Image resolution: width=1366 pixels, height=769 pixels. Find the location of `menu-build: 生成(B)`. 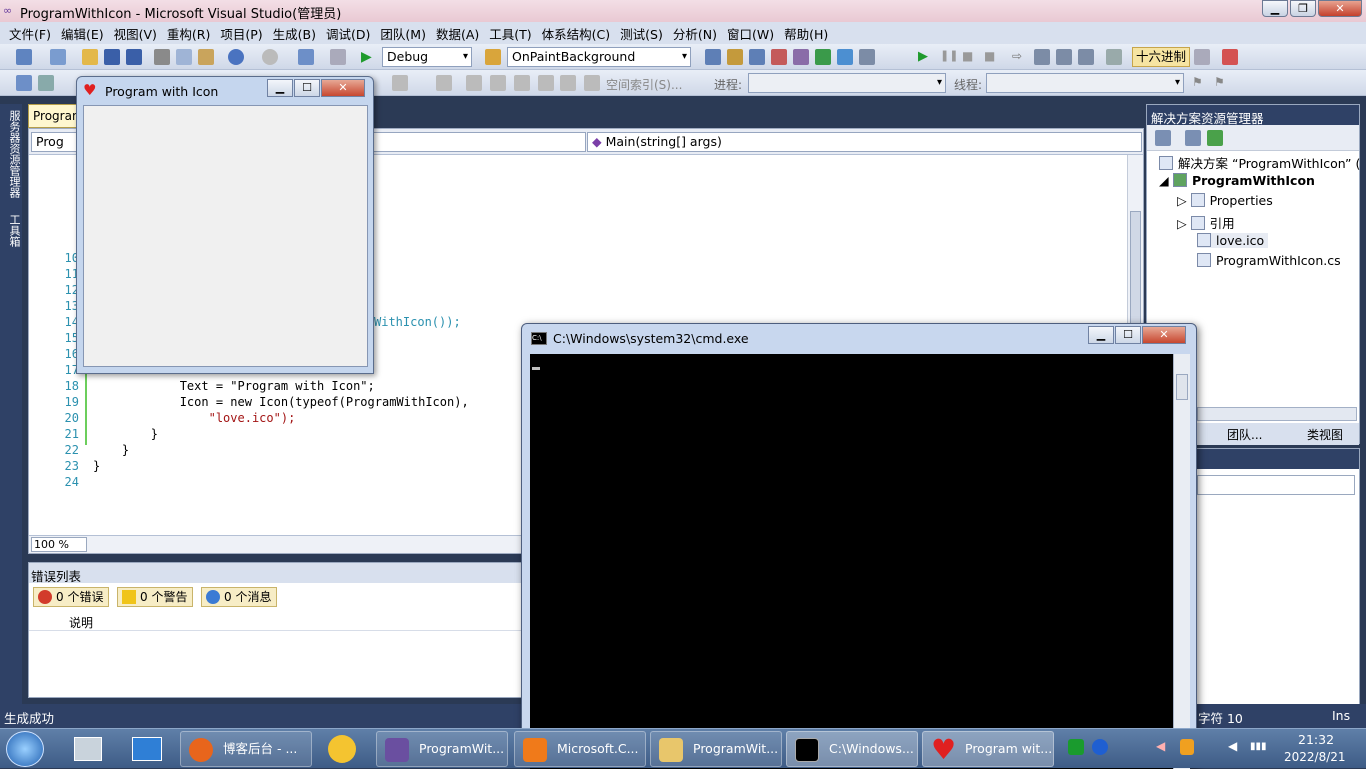

menu-build: 生成(B) is located at coordinates (294, 33).